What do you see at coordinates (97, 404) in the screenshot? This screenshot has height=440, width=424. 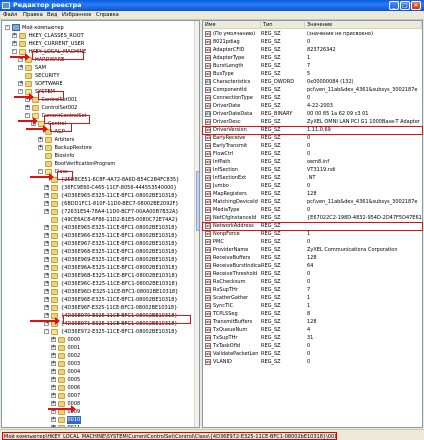 I see `tree-node: +0008` at bounding box center [97, 404].